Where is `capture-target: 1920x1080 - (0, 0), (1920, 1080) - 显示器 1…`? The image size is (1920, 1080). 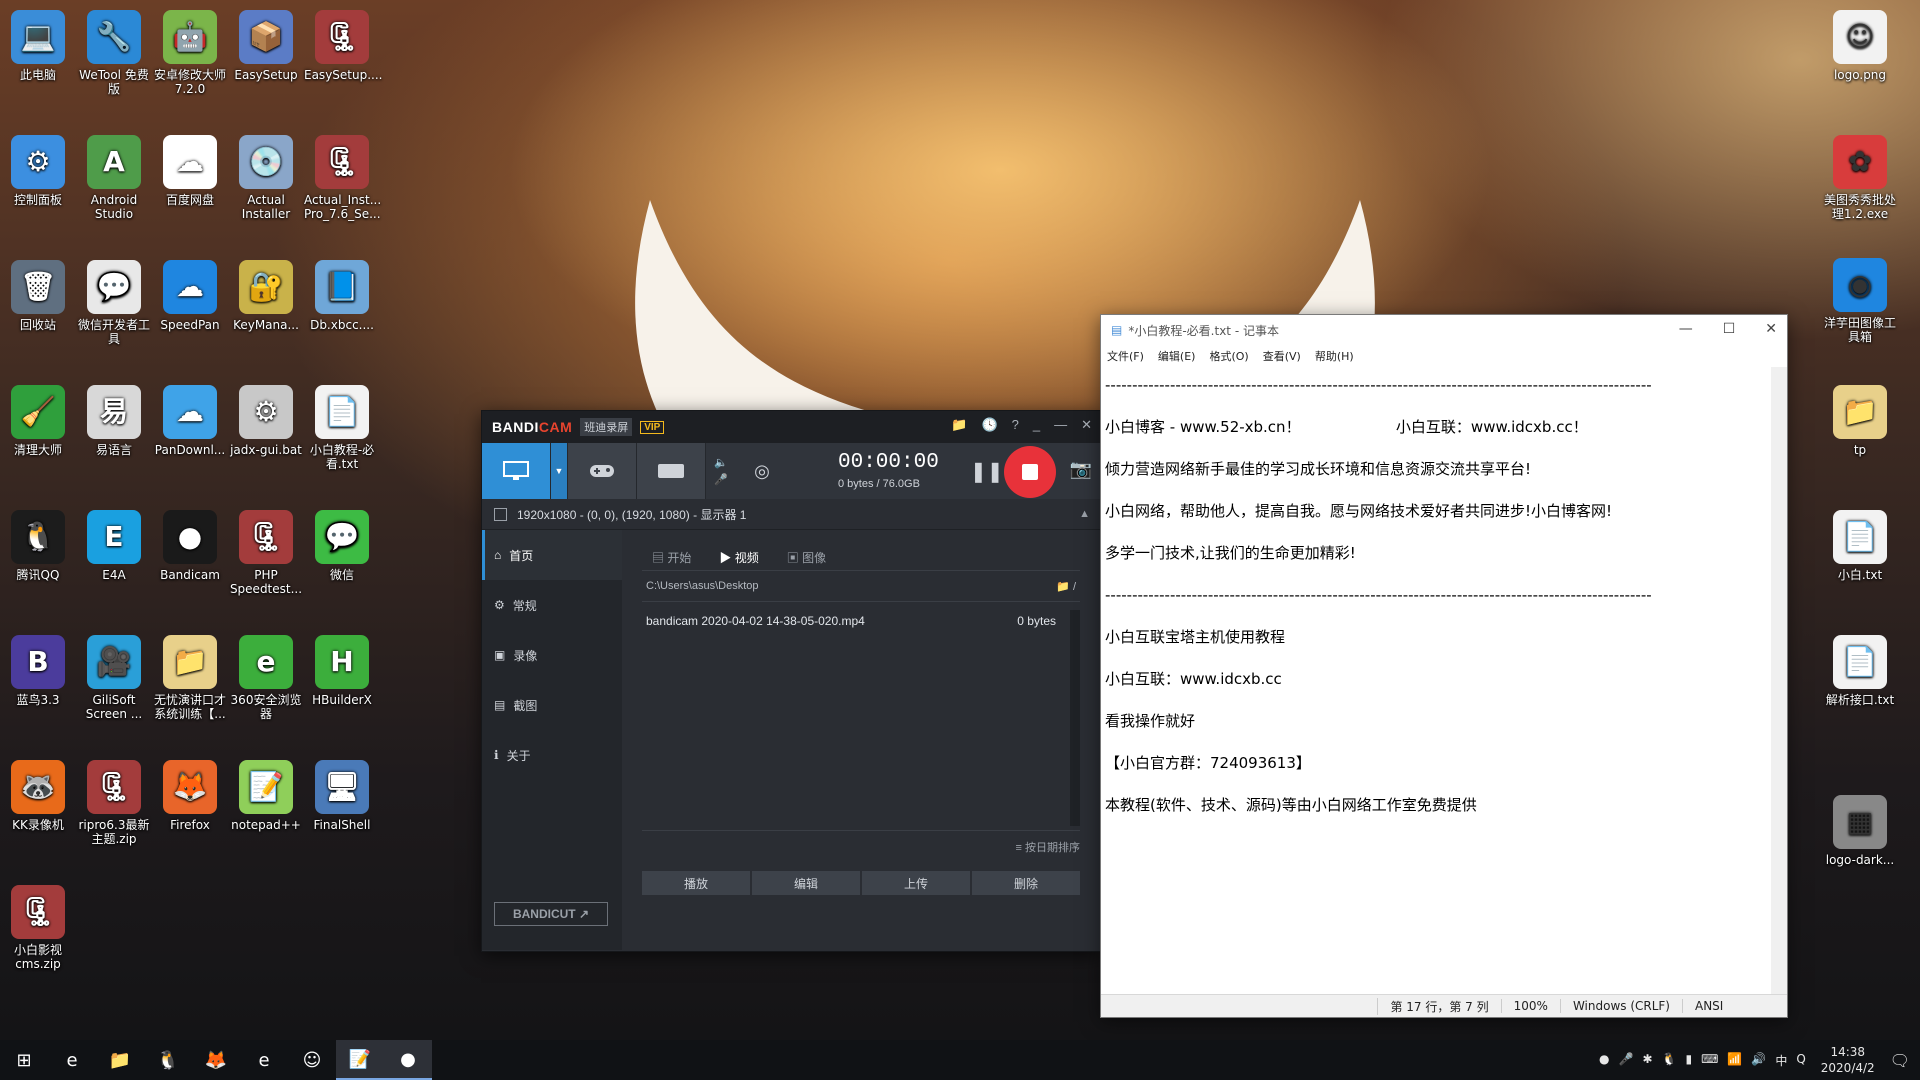 capture-target: 1920x1080 - (0, 0), (1920, 1080) - 显示器 1… is located at coordinates (791, 514).